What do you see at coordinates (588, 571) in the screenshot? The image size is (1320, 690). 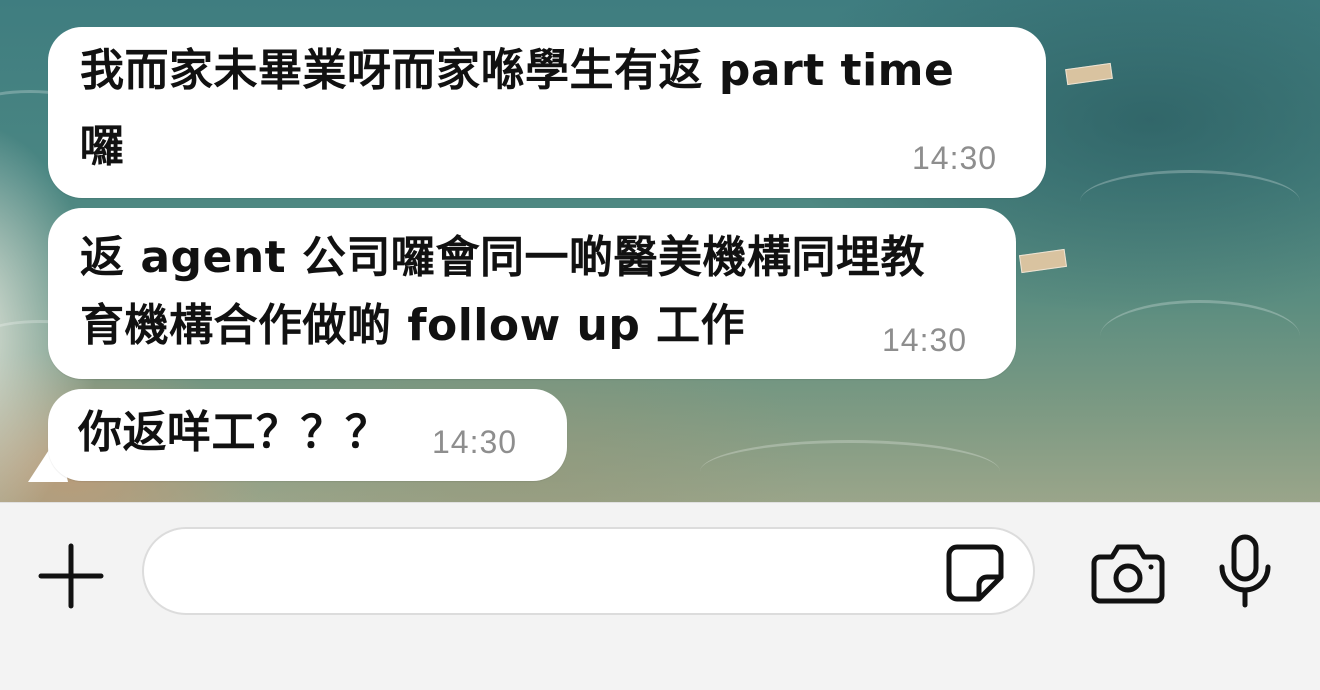 I see `message-input` at bounding box center [588, 571].